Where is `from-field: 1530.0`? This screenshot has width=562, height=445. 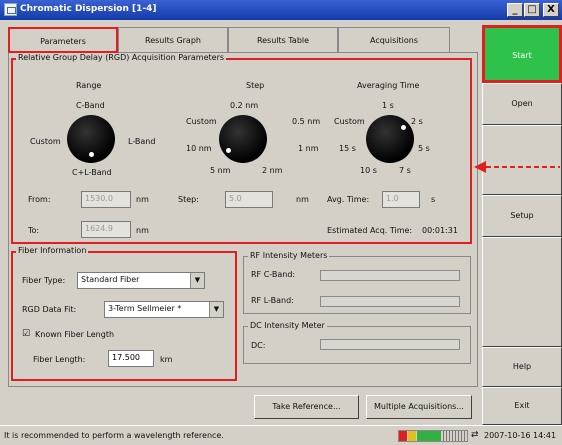
from-field: 1530.0 is located at coordinates (106, 199).